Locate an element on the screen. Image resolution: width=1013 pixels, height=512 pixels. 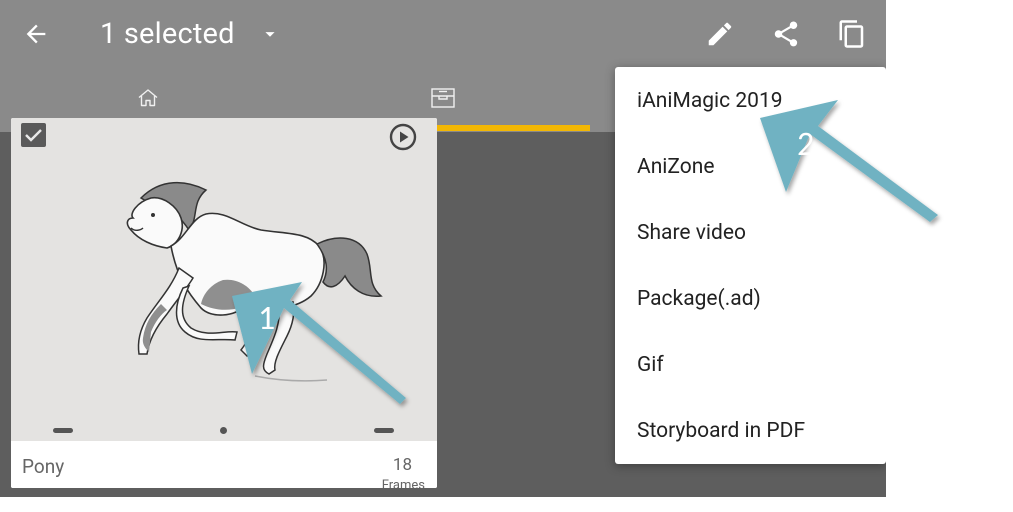
app-bar: 1 selected is located at coordinates (443, 34).